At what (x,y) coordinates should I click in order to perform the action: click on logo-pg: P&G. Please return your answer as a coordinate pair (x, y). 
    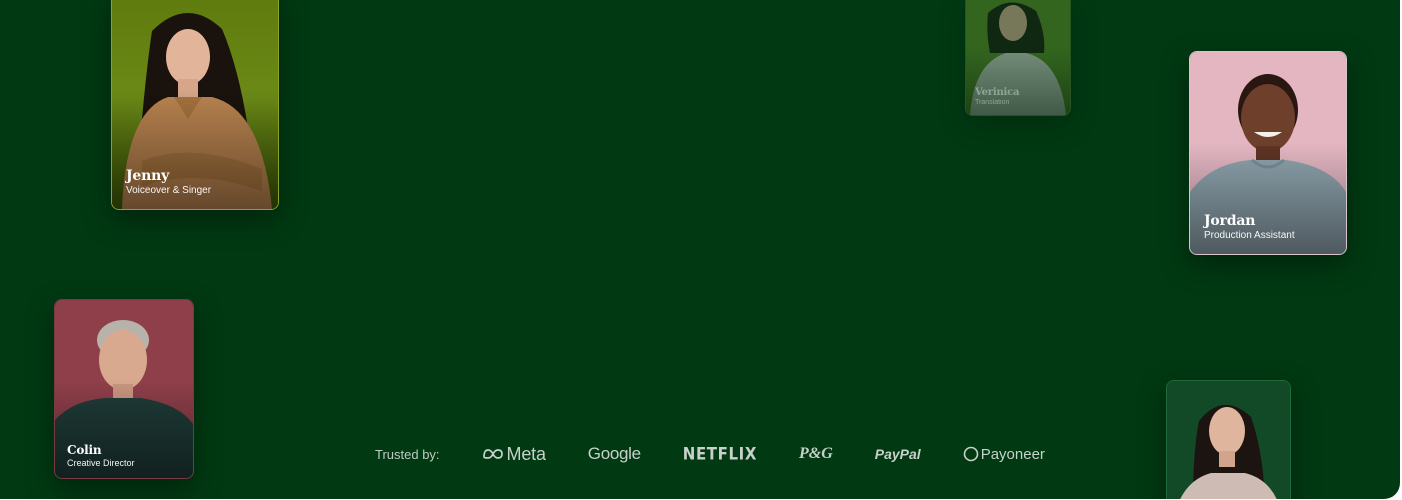
    Looking at the image, I should click on (815, 453).